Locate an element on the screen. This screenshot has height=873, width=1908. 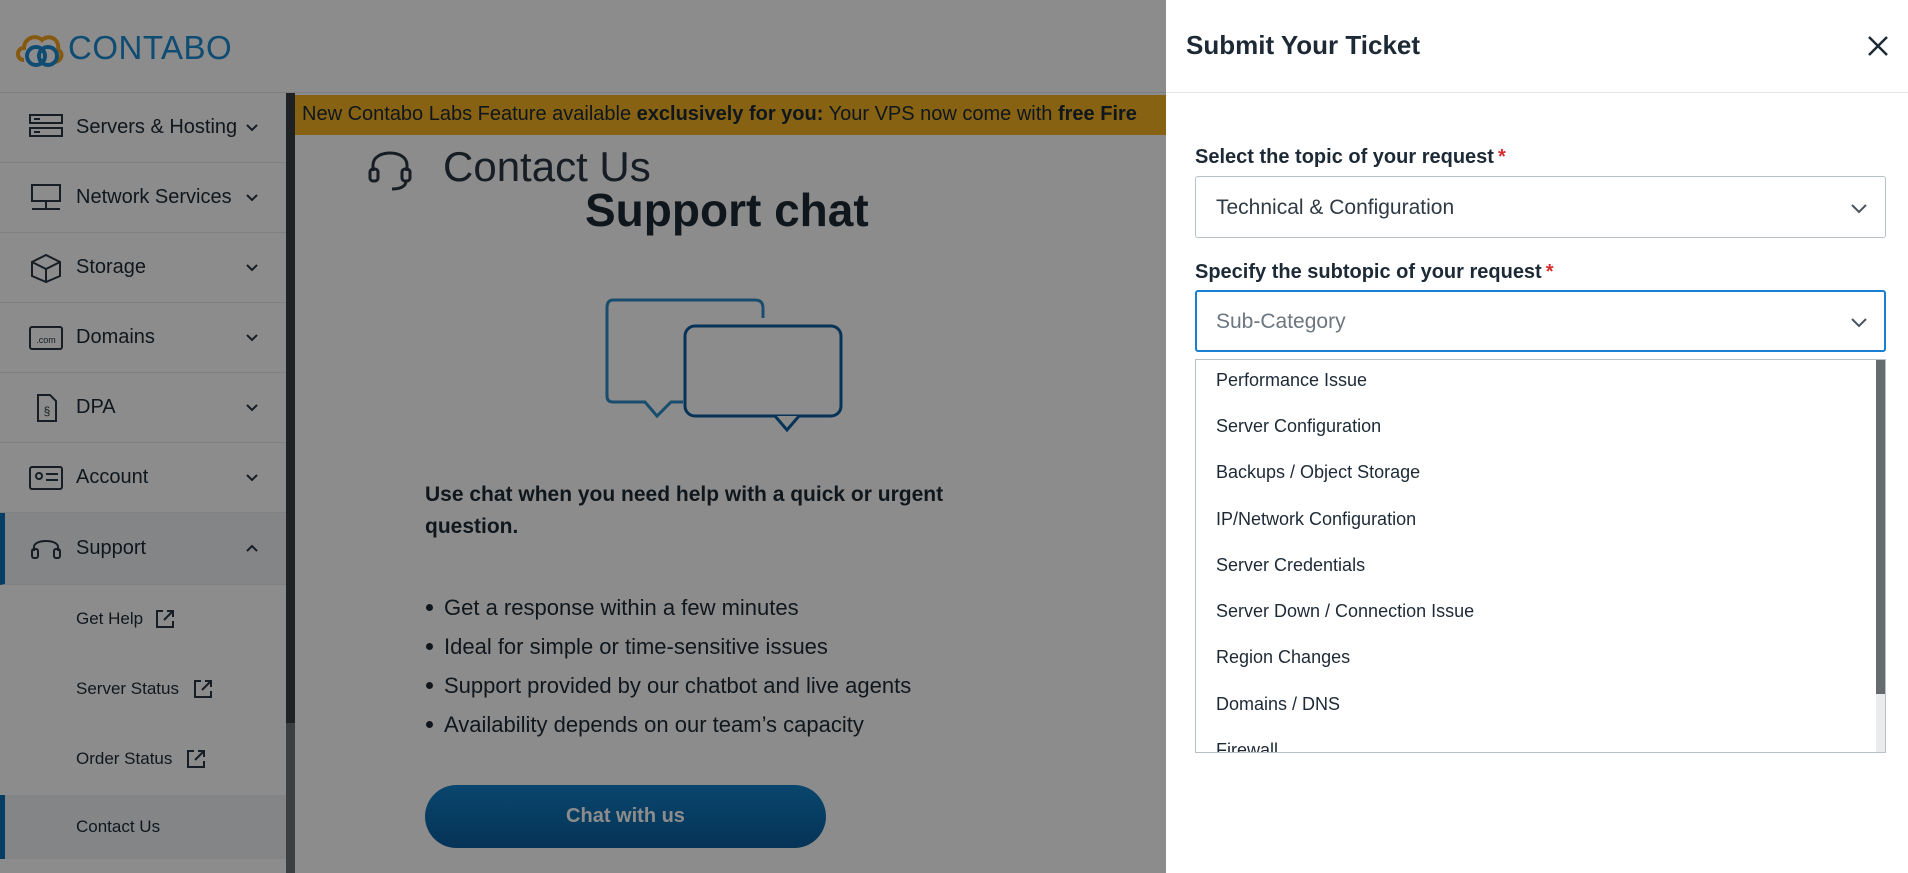
drawer-header: Submit Your Ticket is located at coordinates (1537, 46).